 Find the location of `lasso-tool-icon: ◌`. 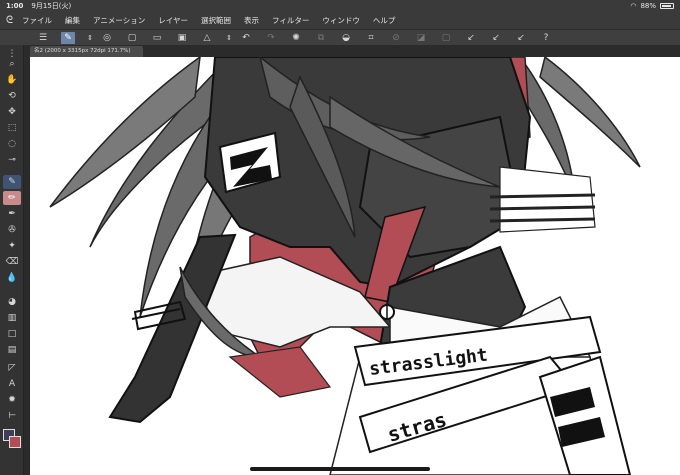

lasso-tool-icon: ◌ is located at coordinates (12, 144).